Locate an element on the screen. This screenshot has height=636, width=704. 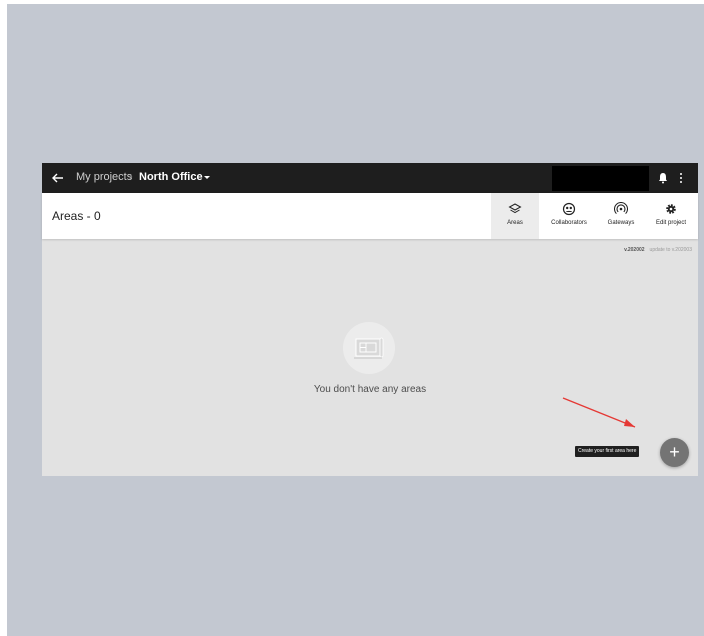
tab-areas: Areas is located at coordinates (515, 216).